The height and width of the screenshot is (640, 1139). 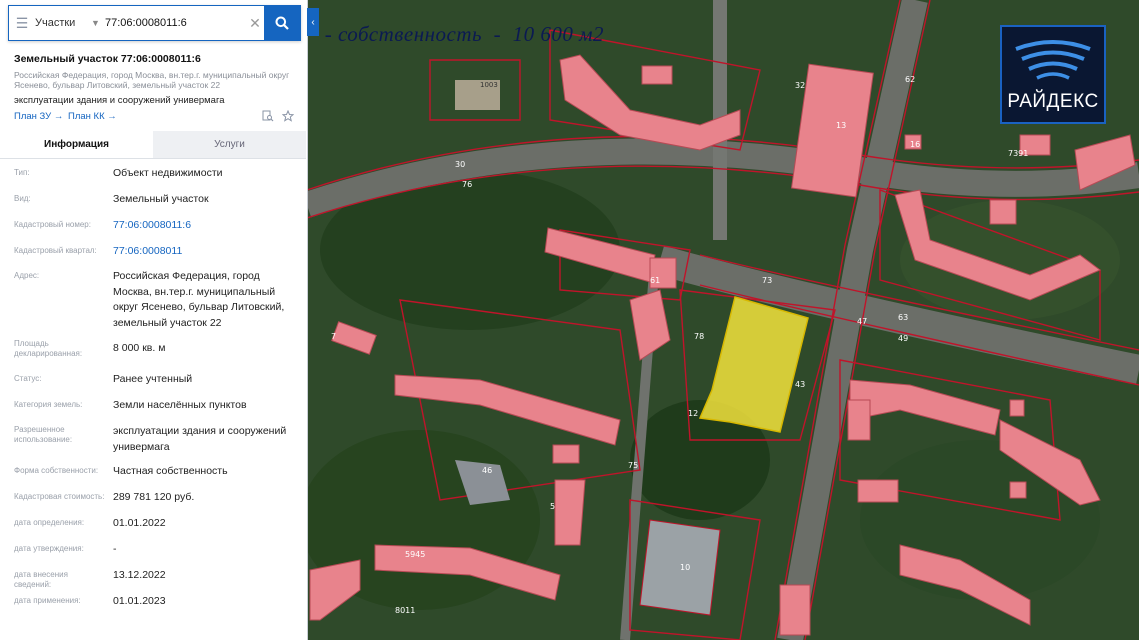 What do you see at coordinates (415, 554) in the screenshot?
I see `map-label: 5945` at bounding box center [415, 554].